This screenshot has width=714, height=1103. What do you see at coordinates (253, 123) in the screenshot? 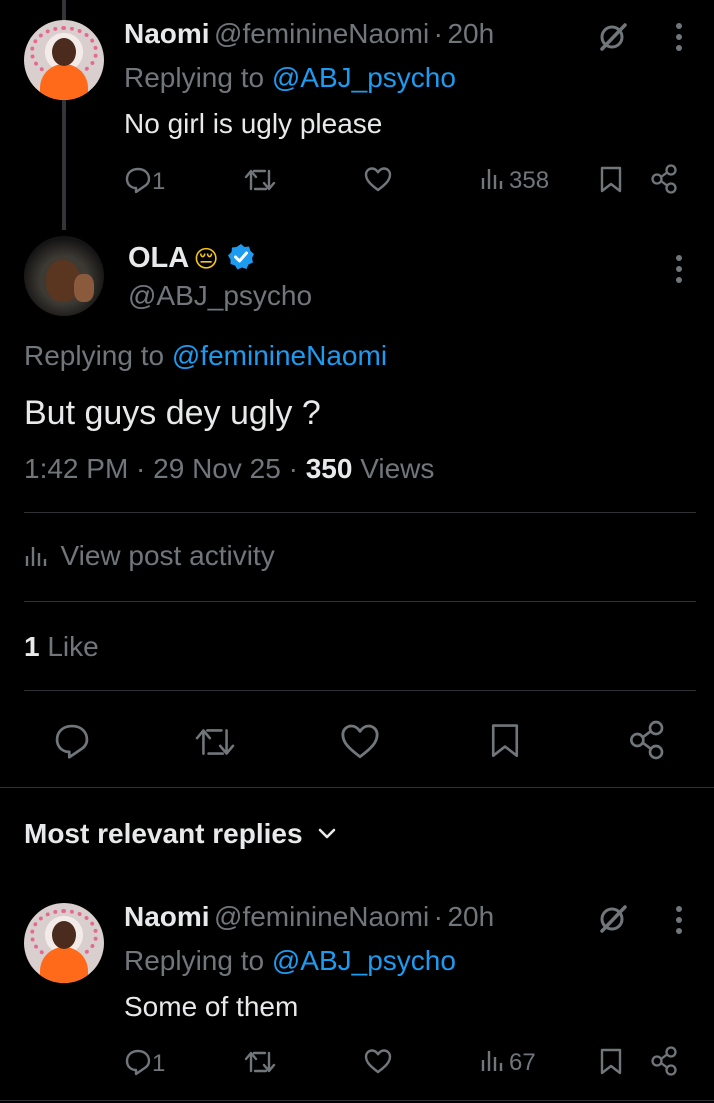
I see `post-text: No girl is ugly please` at bounding box center [253, 123].